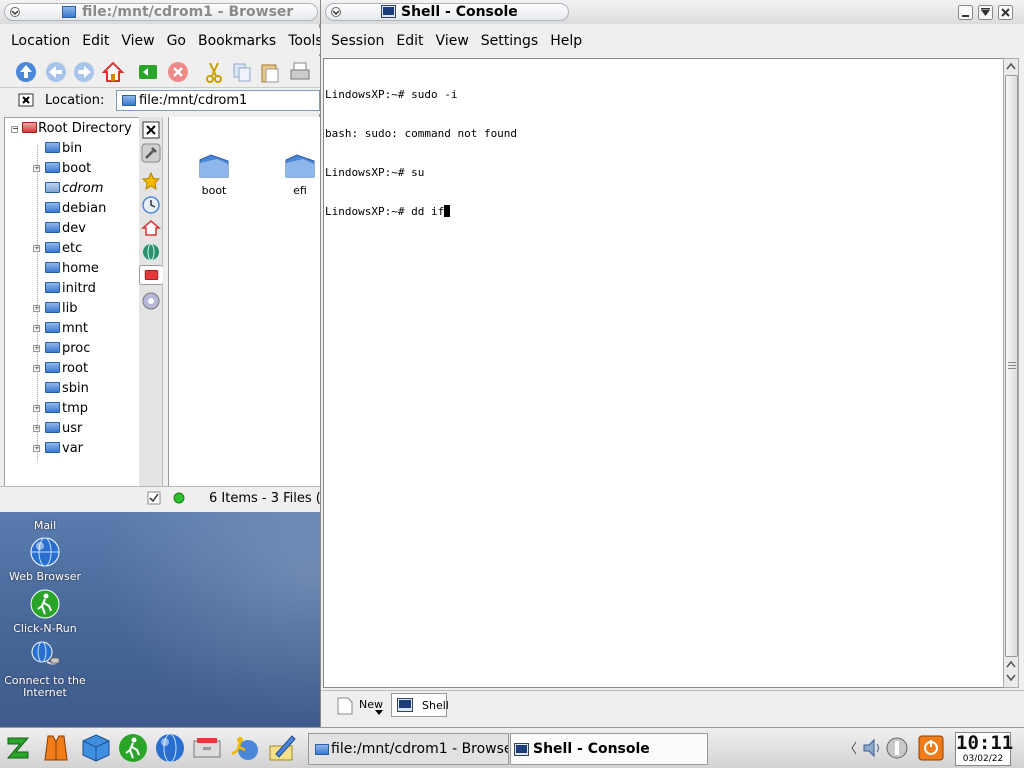  Describe the element at coordinates (897, 748) in the screenshot. I see `network-status-icon` at that location.